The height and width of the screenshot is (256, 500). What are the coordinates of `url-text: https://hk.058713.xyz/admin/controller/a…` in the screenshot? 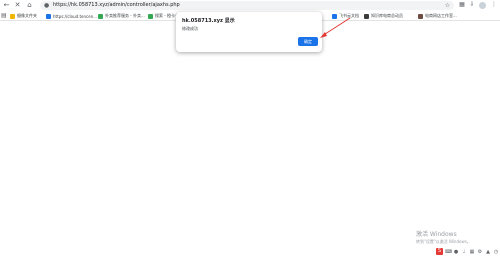 It's located at (116, 5).